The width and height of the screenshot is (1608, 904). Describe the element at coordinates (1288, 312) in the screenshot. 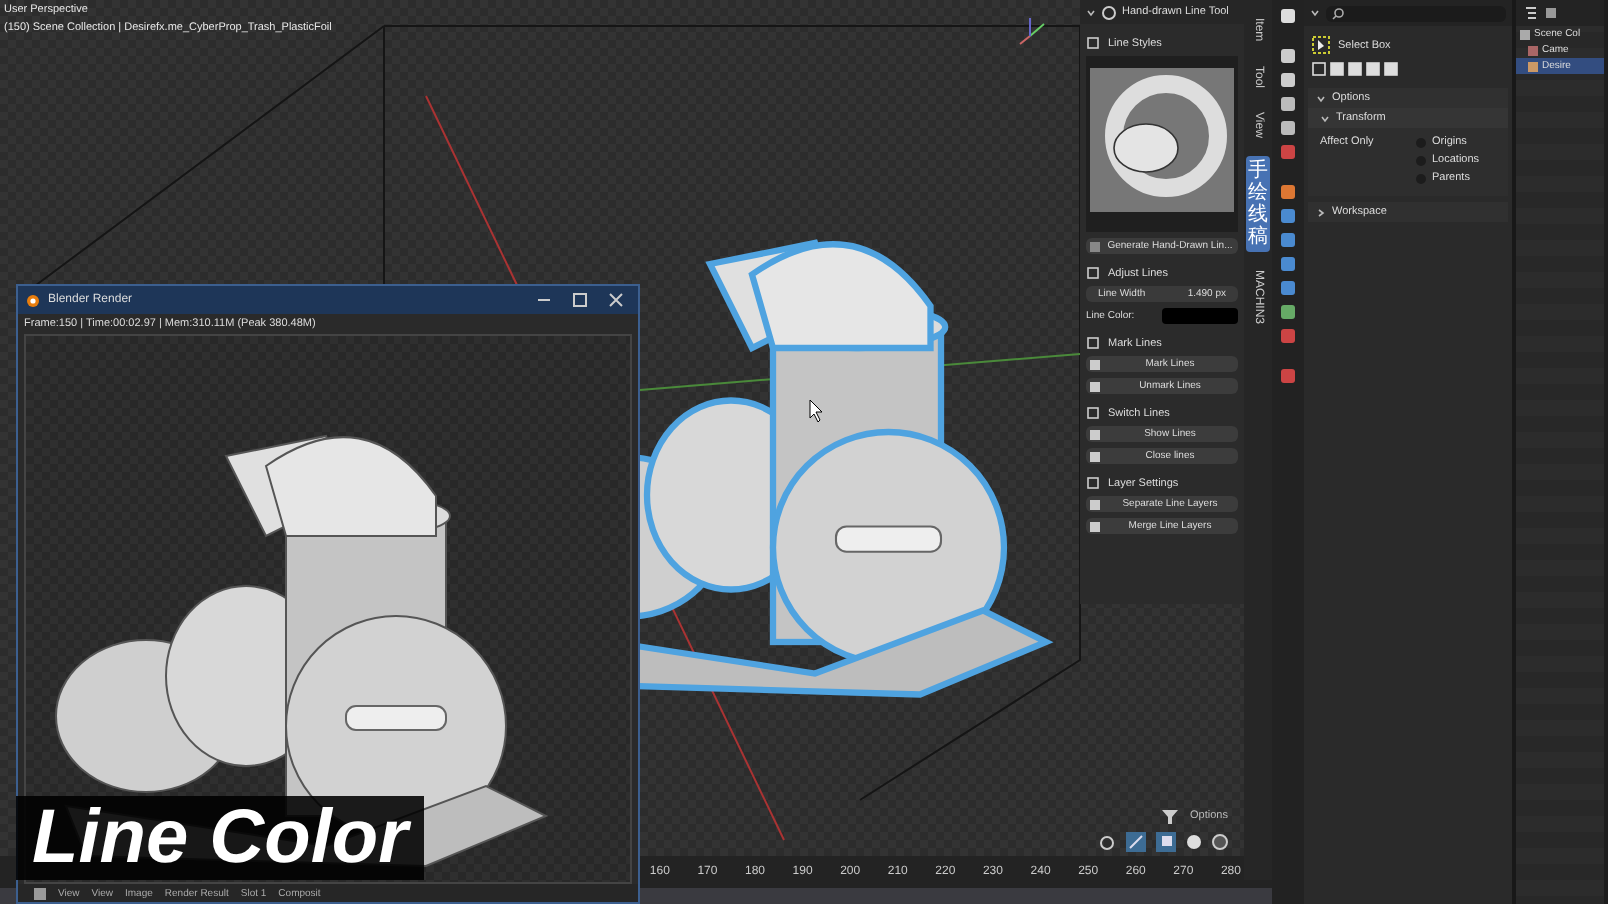

I see `data-icon` at that location.